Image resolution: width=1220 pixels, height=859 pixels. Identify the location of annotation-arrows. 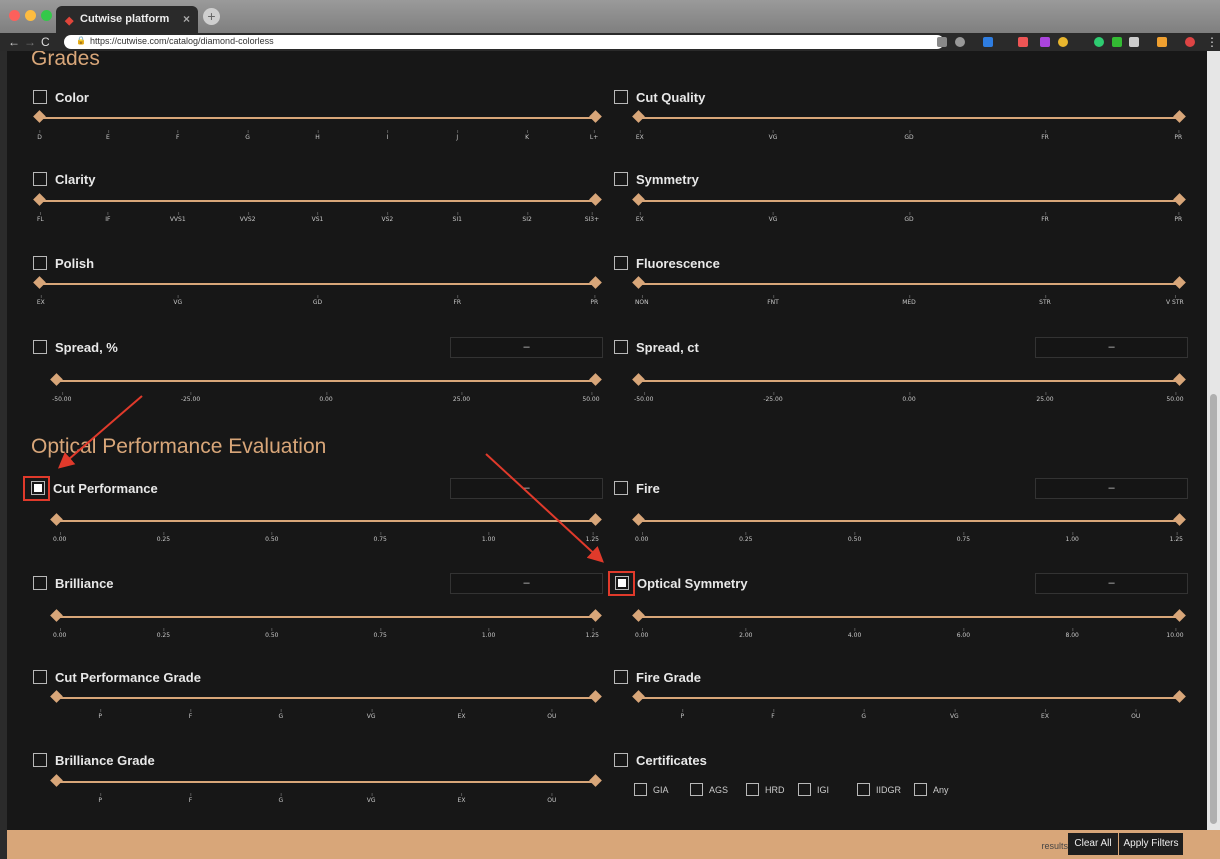
(330, 479).